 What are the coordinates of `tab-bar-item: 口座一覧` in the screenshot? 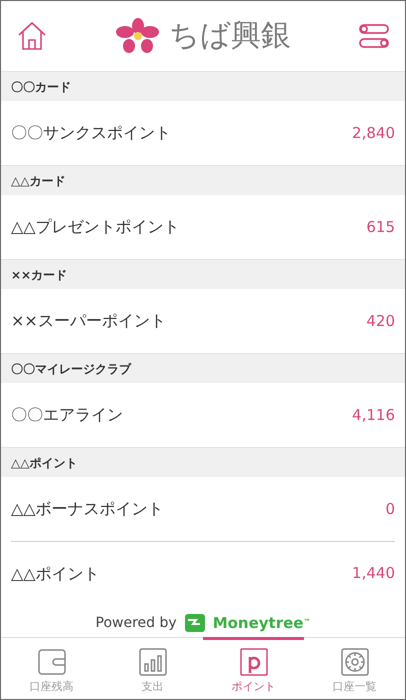 It's located at (354, 668).